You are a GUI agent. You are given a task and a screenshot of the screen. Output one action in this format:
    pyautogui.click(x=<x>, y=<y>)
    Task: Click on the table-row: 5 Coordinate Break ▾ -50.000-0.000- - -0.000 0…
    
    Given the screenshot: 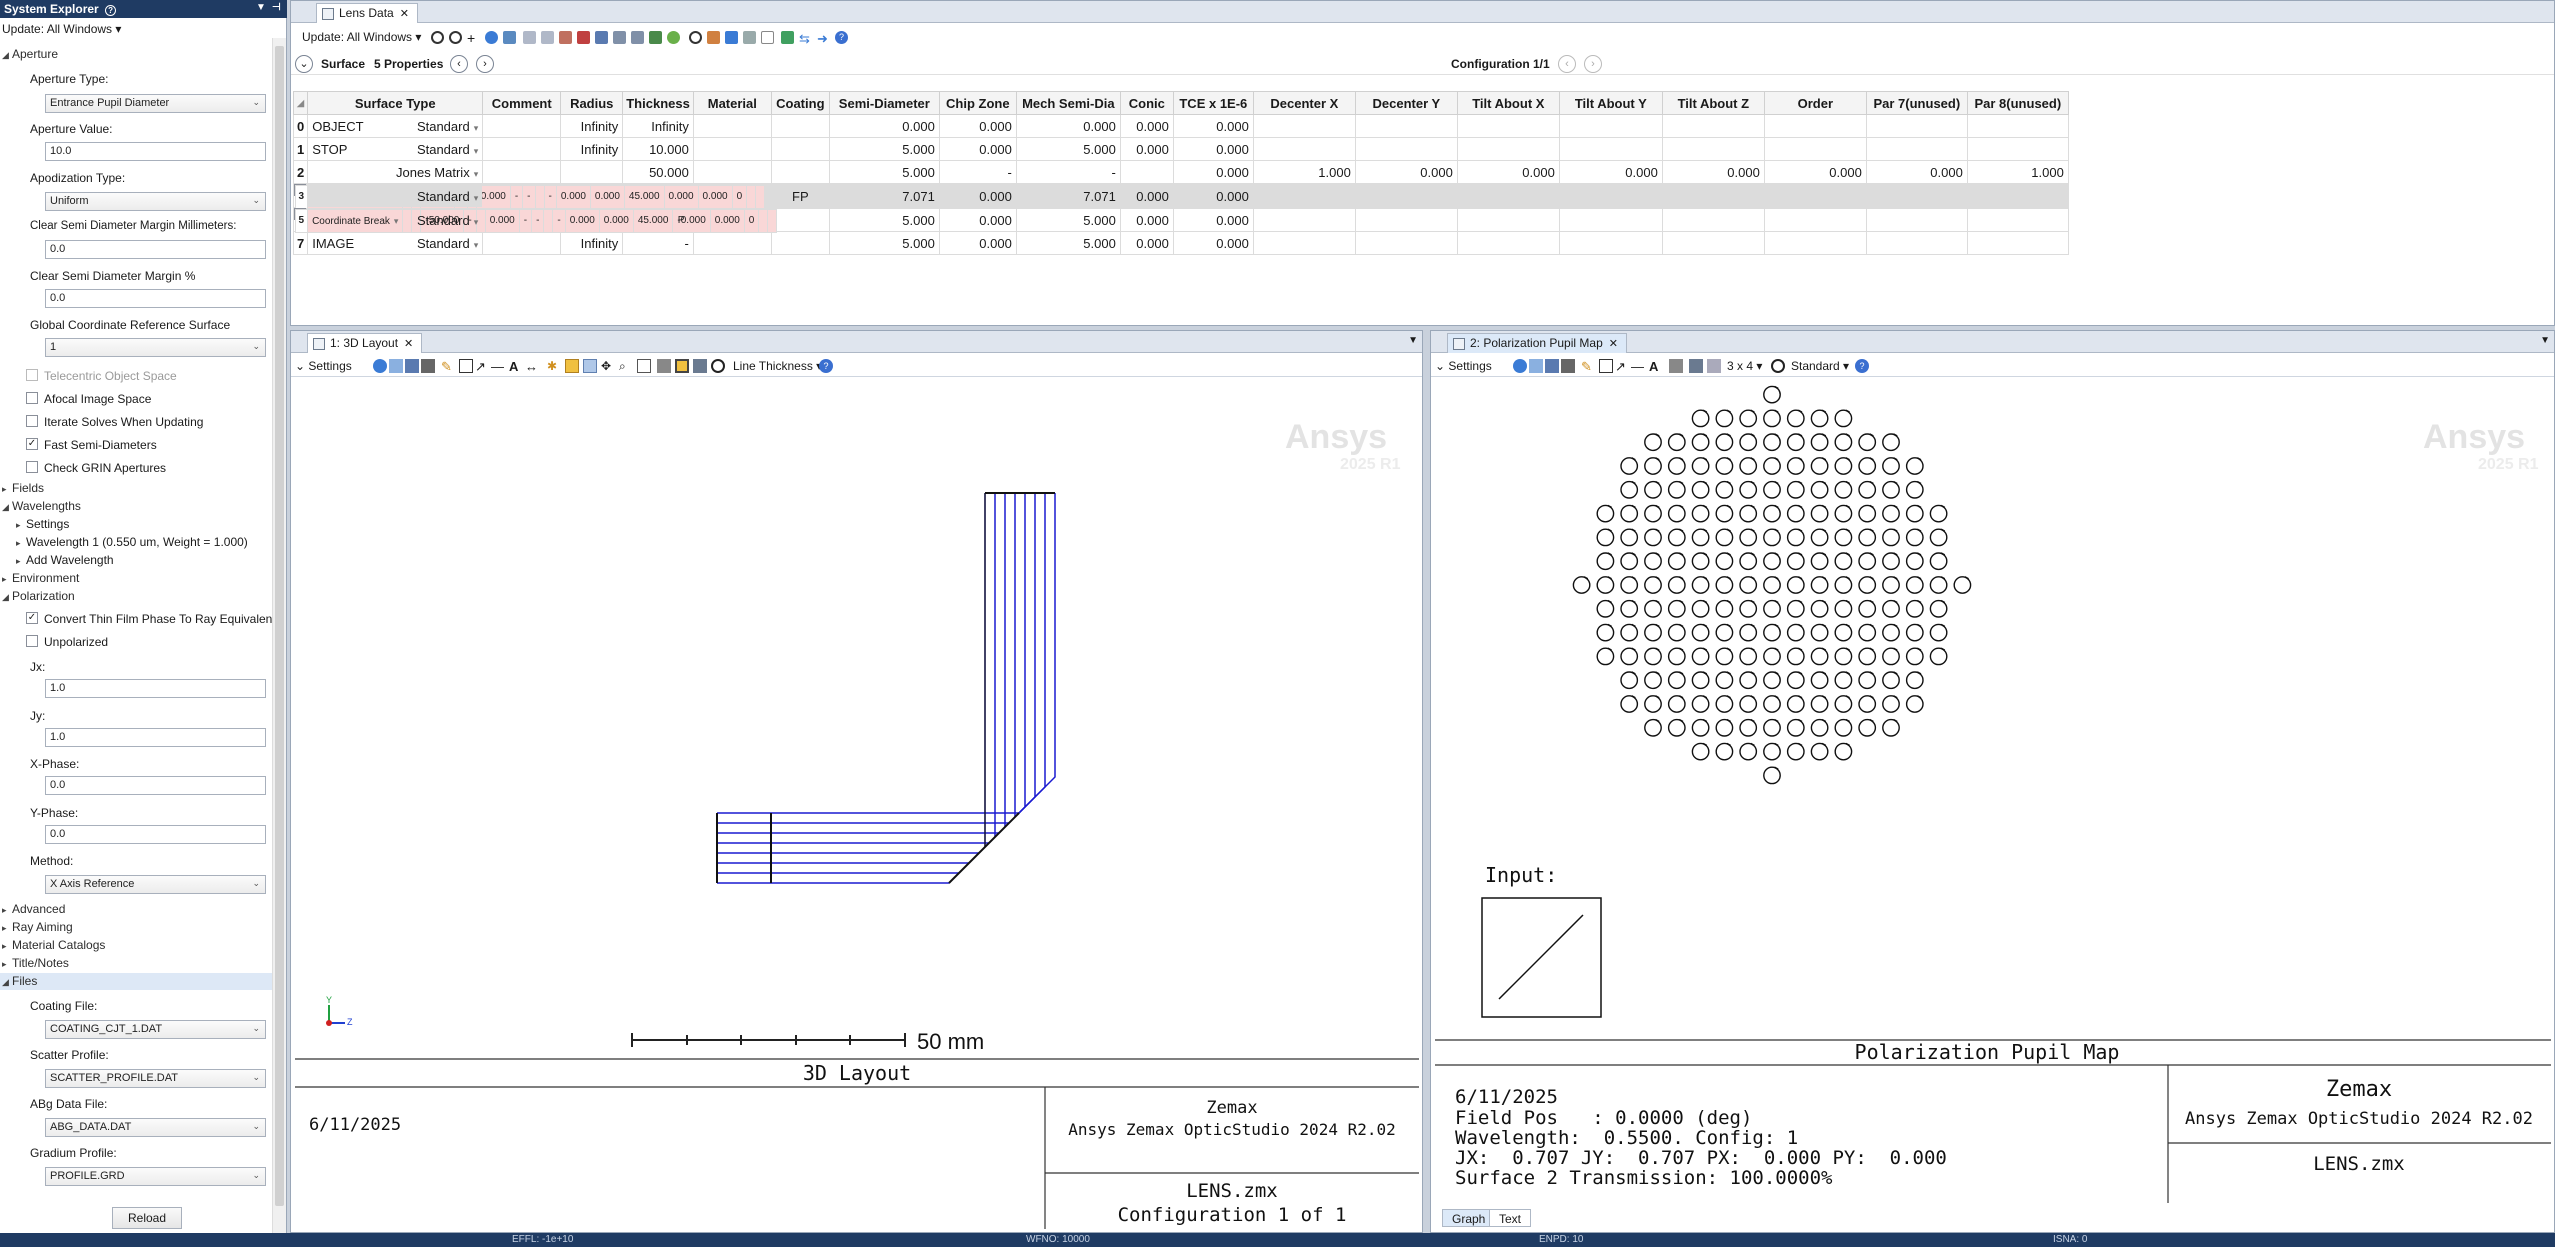 What is the action you would take?
    pyautogui.click(x=535, y=220)
    